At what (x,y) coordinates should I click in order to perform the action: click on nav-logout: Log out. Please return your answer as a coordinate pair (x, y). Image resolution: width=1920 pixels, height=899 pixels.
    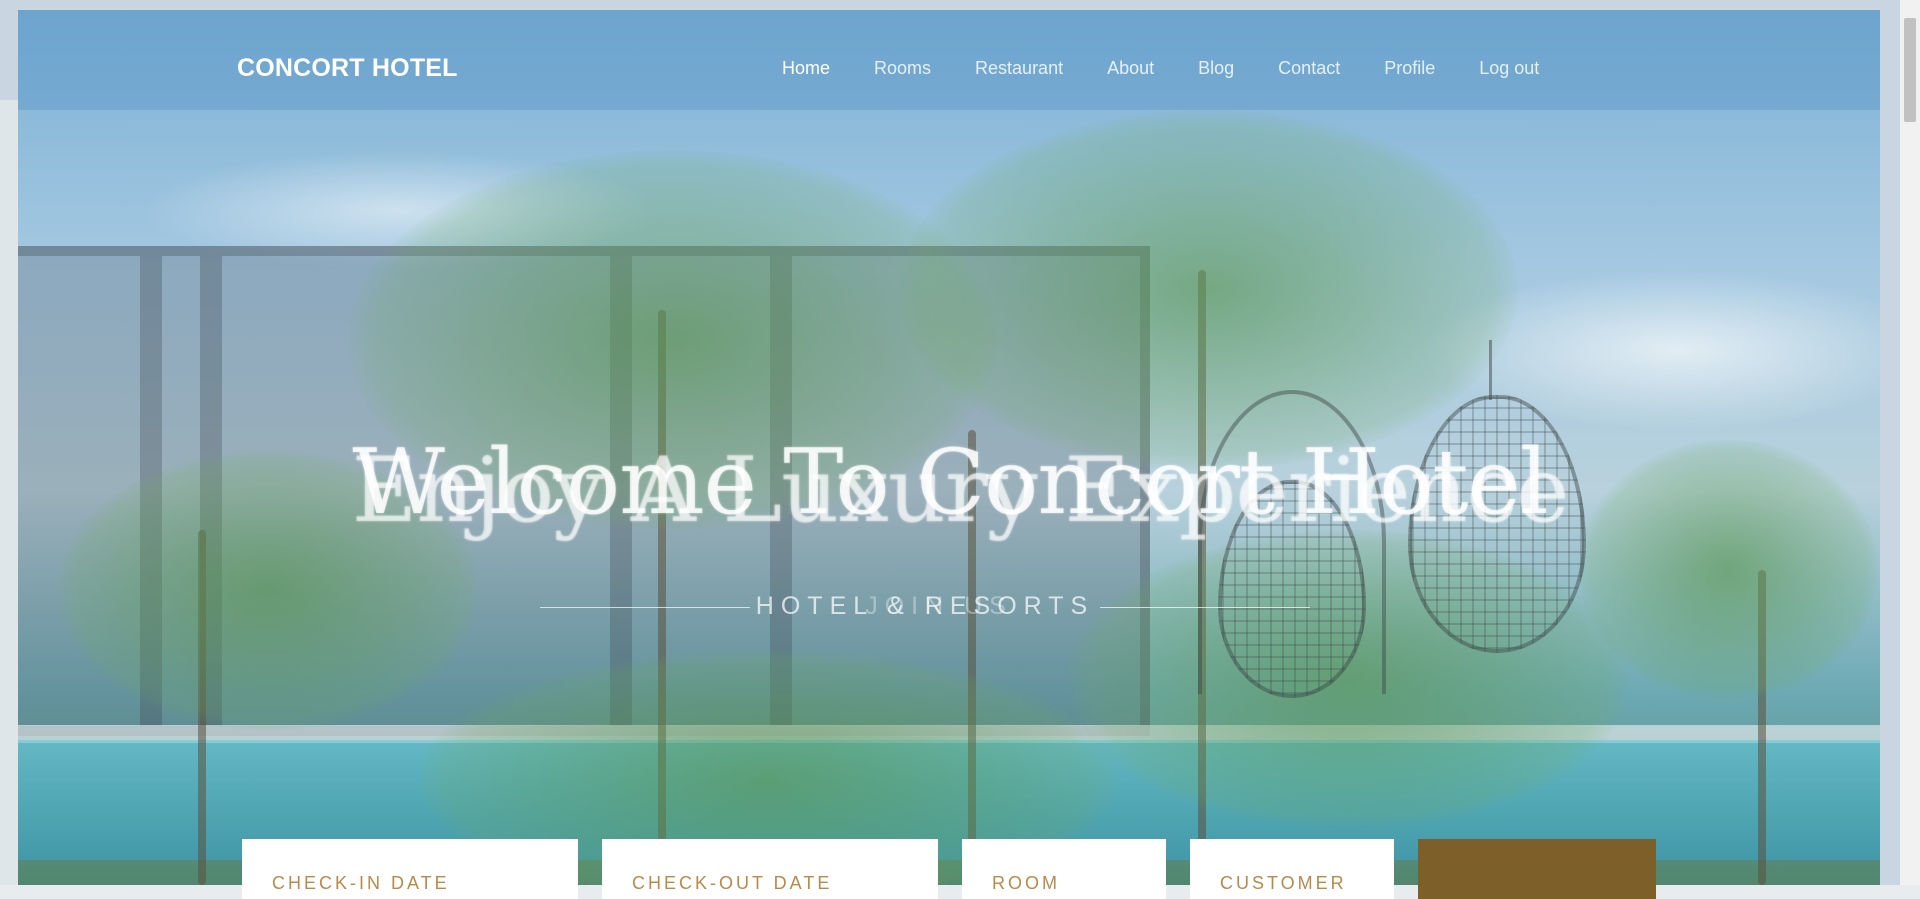
    Looking at the image, I should click on (1509, 68).